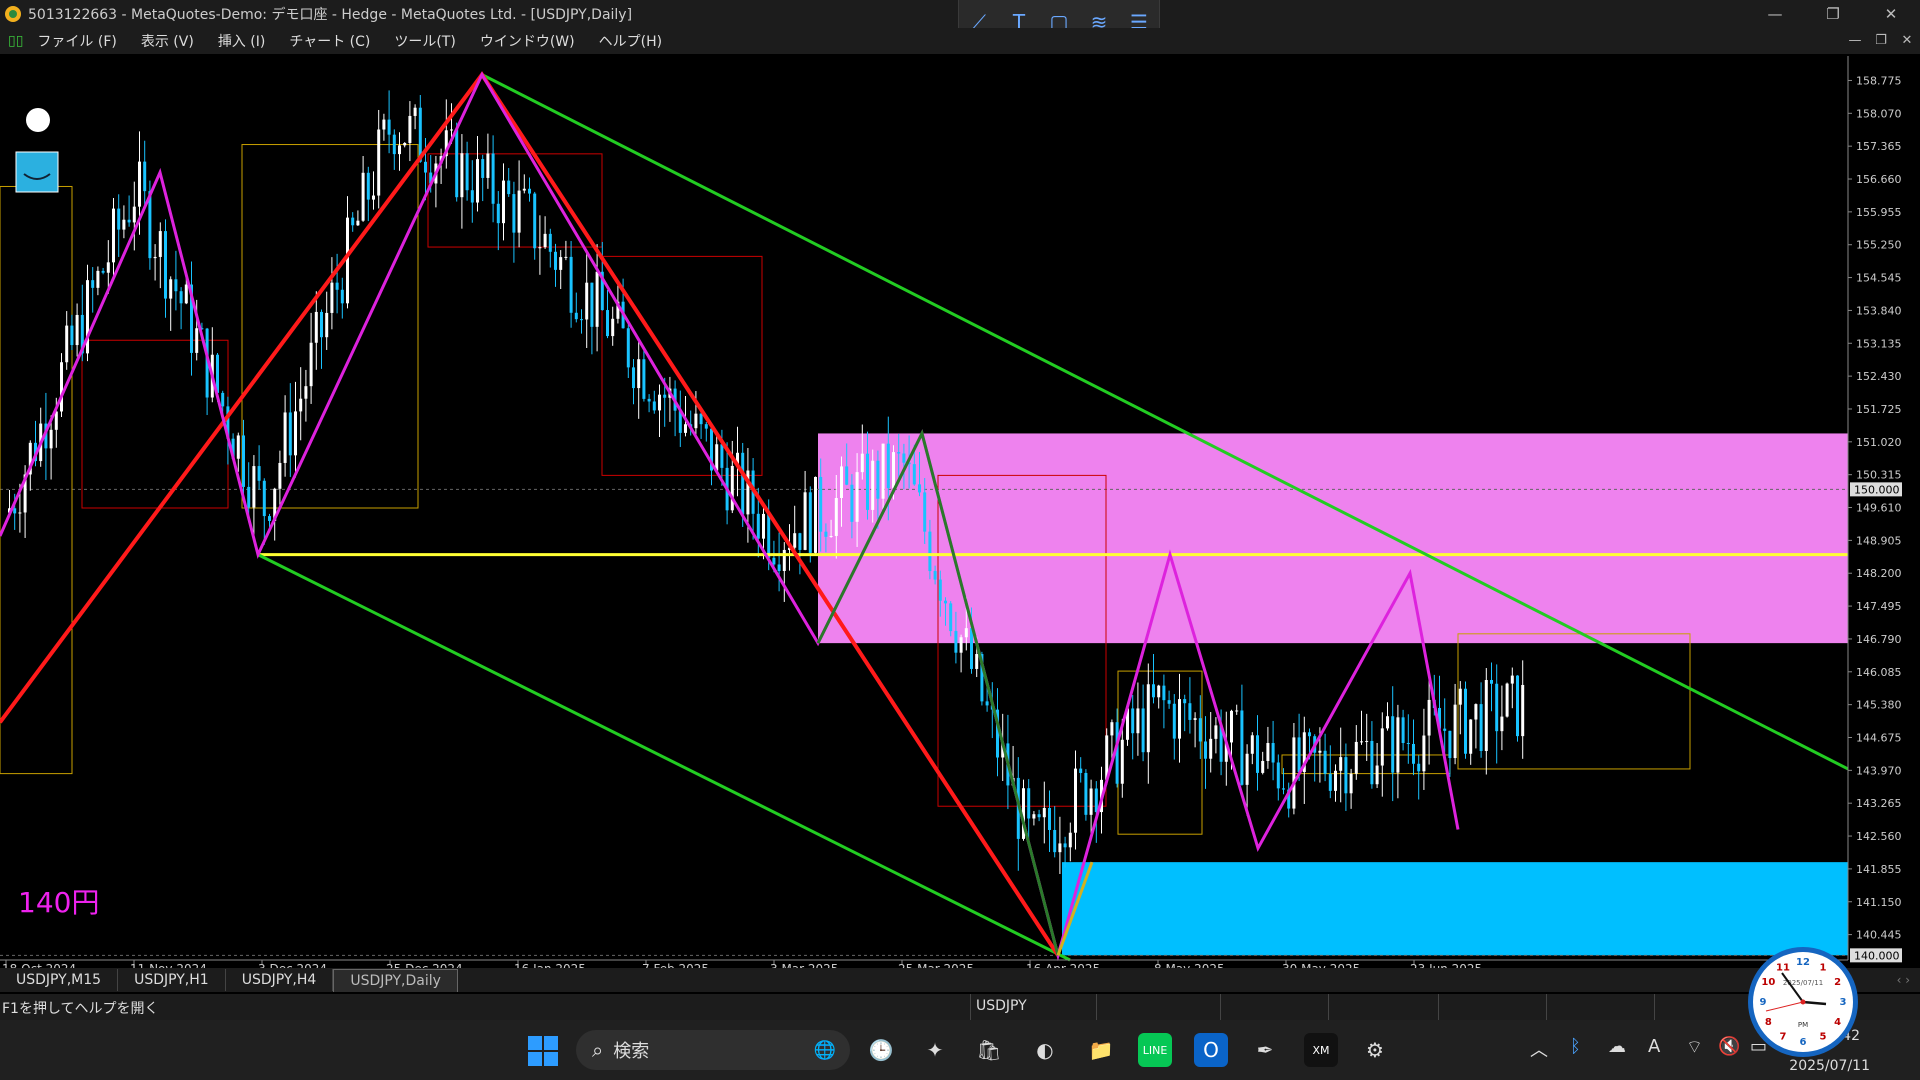  I want to click on tab-usdjpy-m15: USDJPY,M15, so click(59, 980).